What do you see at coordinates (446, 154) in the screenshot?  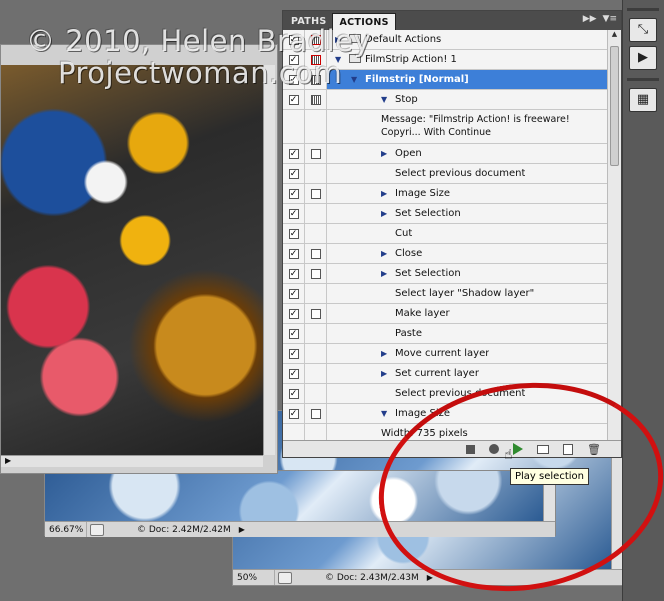 I see `action-row: ✓ ▶ Open` at bounding box center [446, 154].